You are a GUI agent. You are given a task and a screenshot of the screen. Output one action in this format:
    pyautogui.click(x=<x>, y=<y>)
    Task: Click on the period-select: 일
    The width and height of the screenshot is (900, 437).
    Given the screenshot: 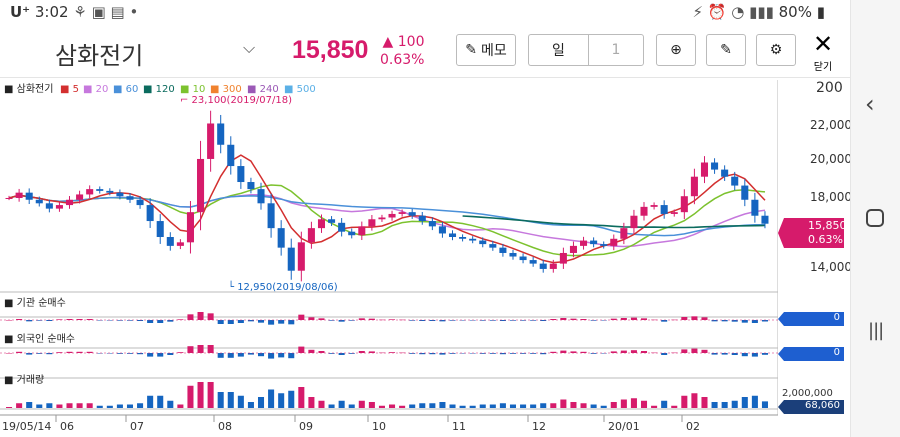 What is the action you would take?
    pyautogui.click(x=558, y=50)
    